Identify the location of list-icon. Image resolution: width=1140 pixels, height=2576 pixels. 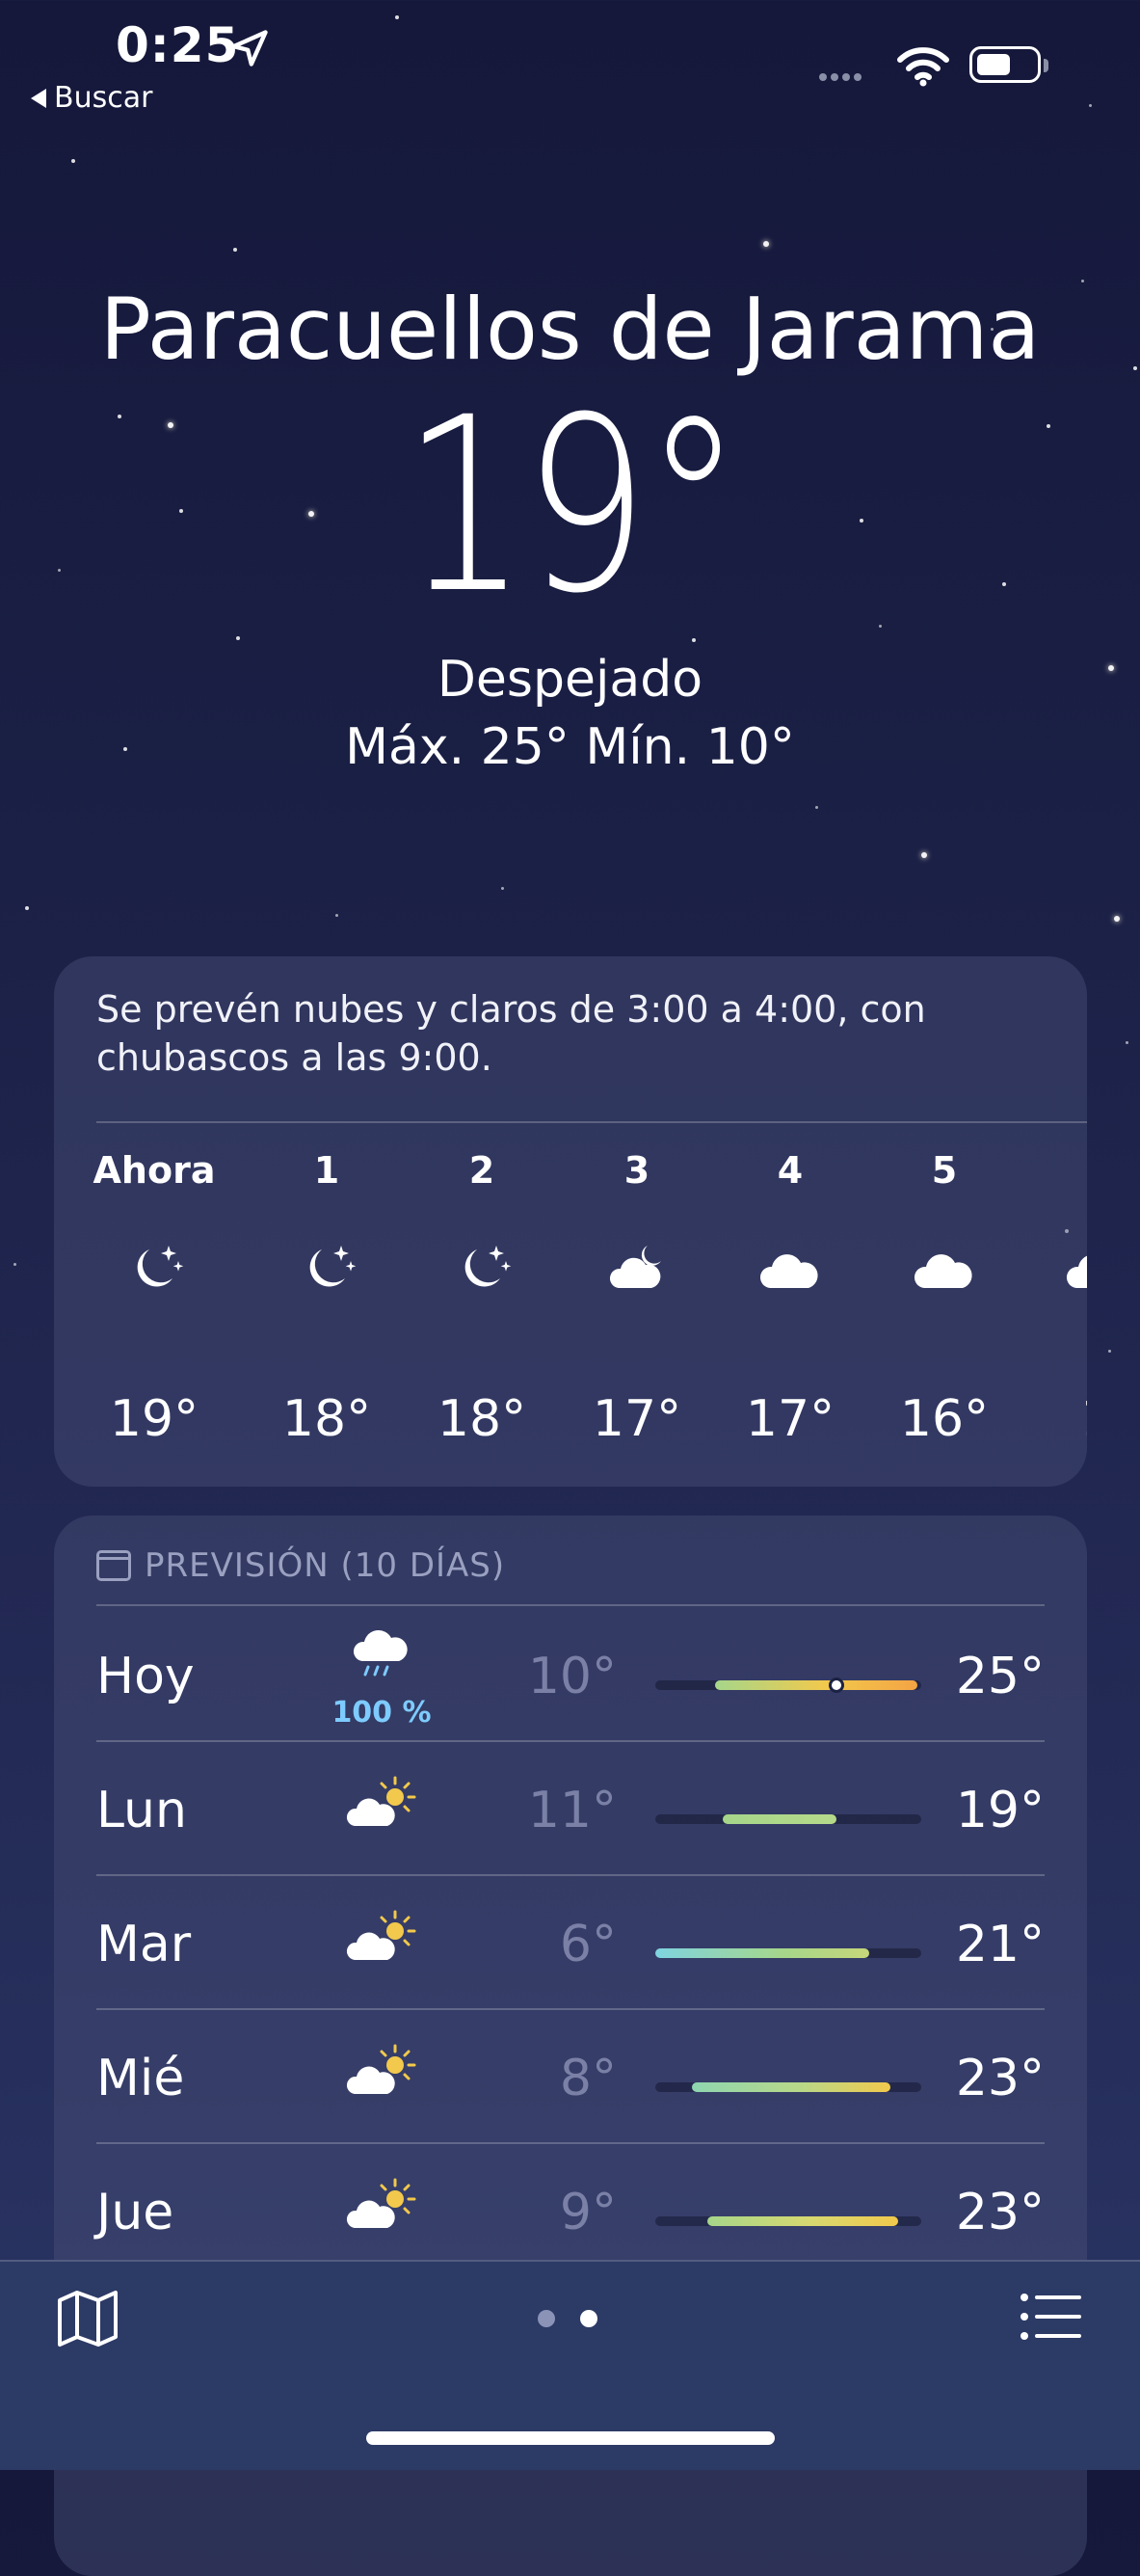
(1051, 2317).